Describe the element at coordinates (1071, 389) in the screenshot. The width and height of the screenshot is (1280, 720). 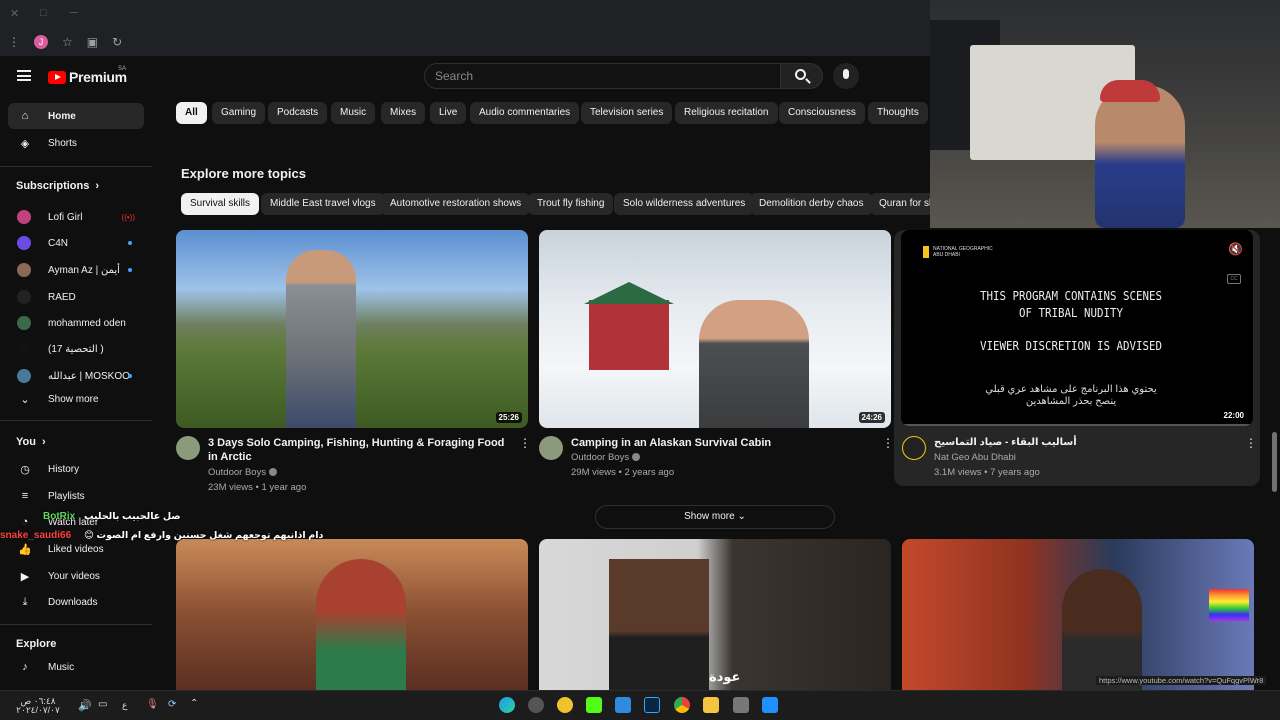
I see `advisory-arabic-line: يحتوي هذا البرنامج على مشاهد عري قبلي` at that location.